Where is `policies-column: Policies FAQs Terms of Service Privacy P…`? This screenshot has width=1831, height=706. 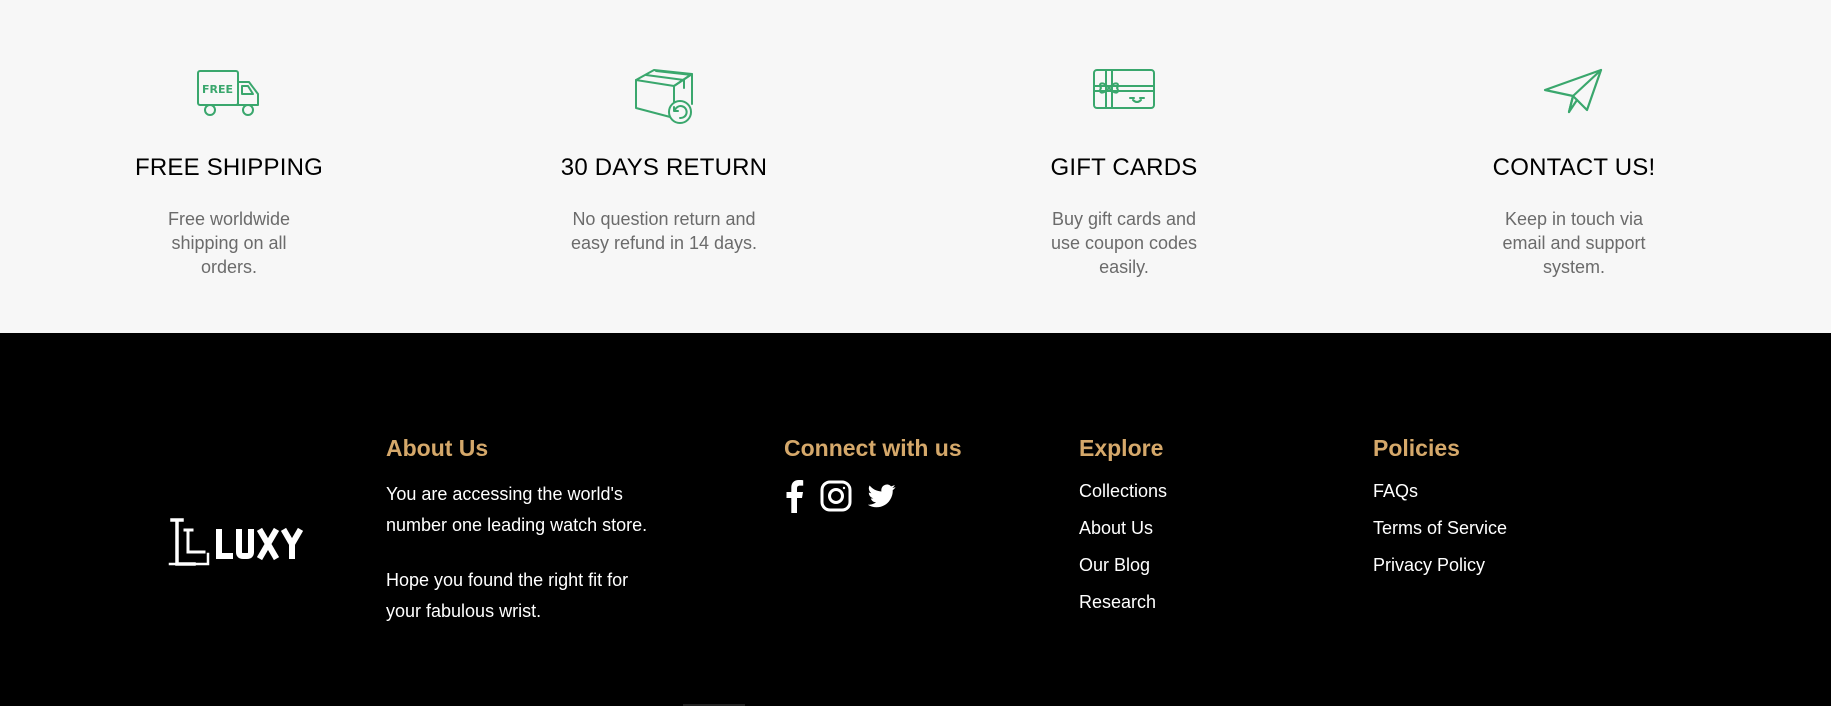
policies-column: Policies FAQs Terms of Service Privacy P… is located at coordinates (1483, 511).